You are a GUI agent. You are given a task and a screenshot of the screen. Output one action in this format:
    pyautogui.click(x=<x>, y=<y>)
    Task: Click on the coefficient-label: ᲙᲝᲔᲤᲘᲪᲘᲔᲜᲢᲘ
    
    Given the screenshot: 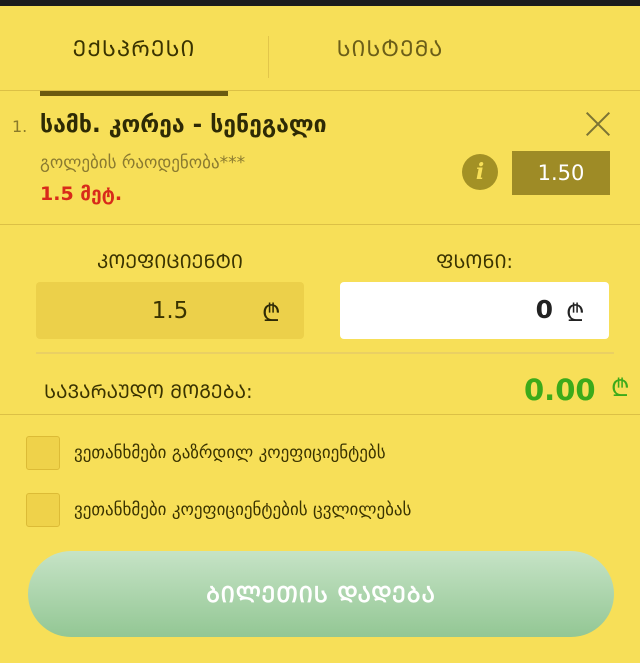 What is the action you would take?
    pyautogui.click(x=169, y=262)
    